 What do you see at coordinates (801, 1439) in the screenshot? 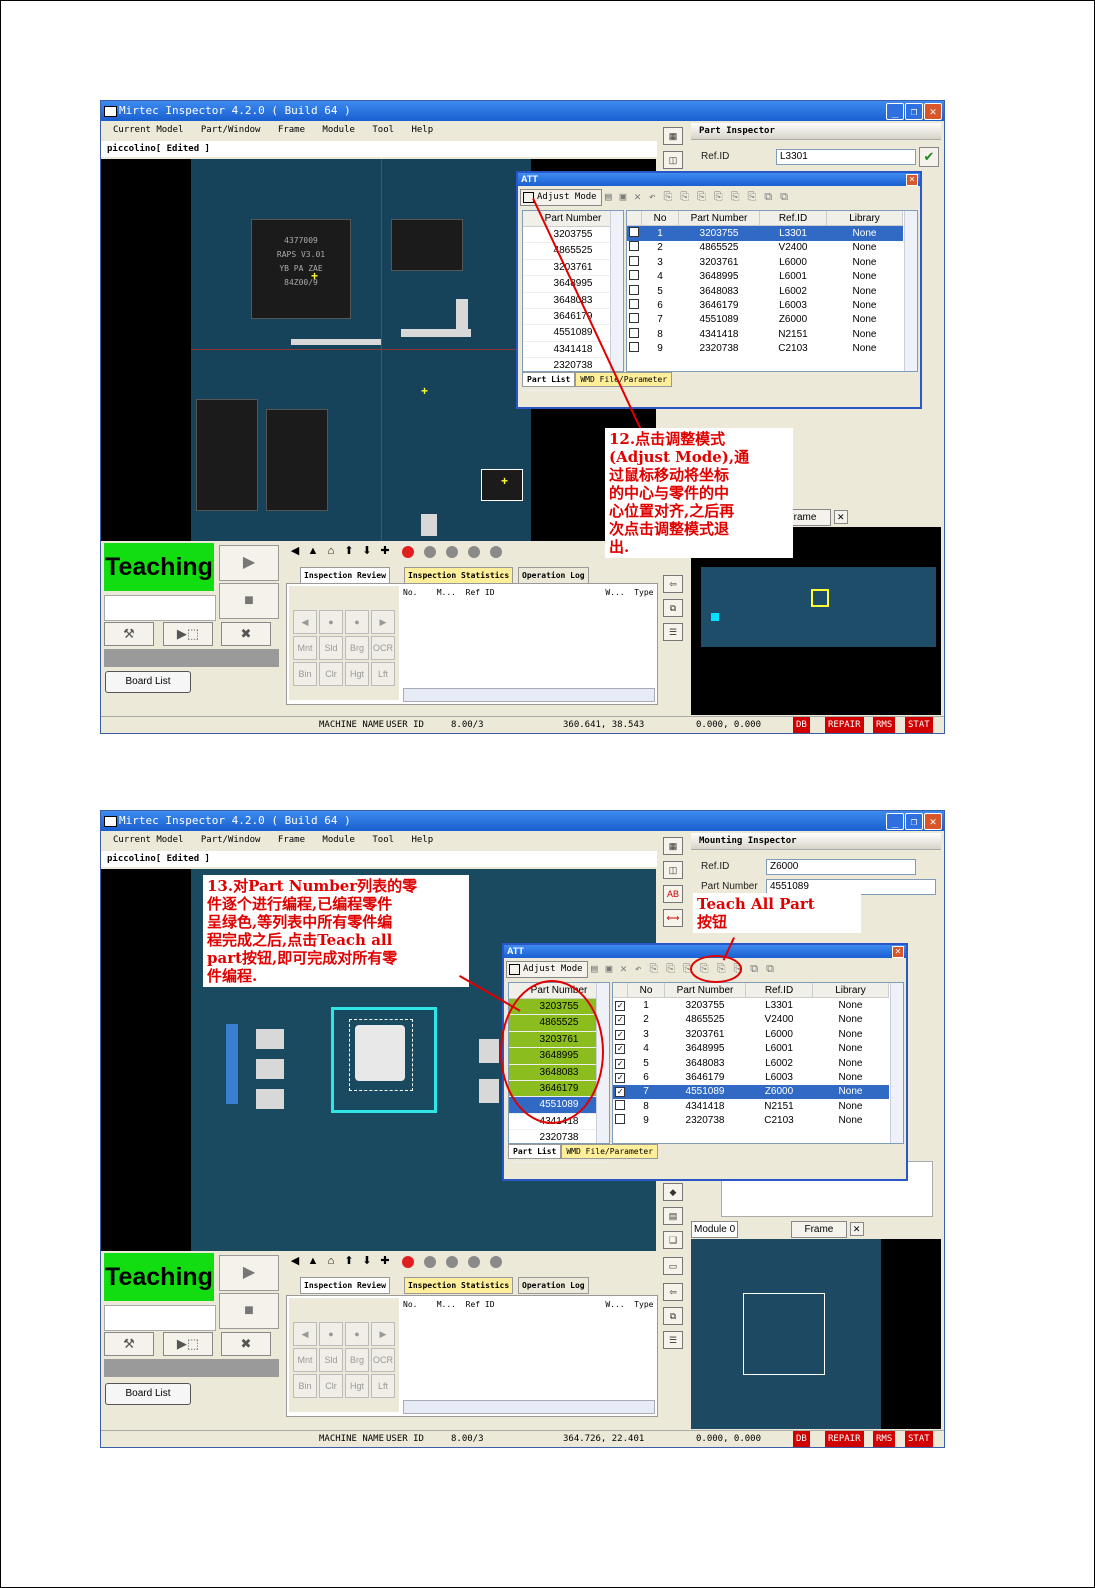
I see `db-badge: DB` at bounding box center [801, 1439].